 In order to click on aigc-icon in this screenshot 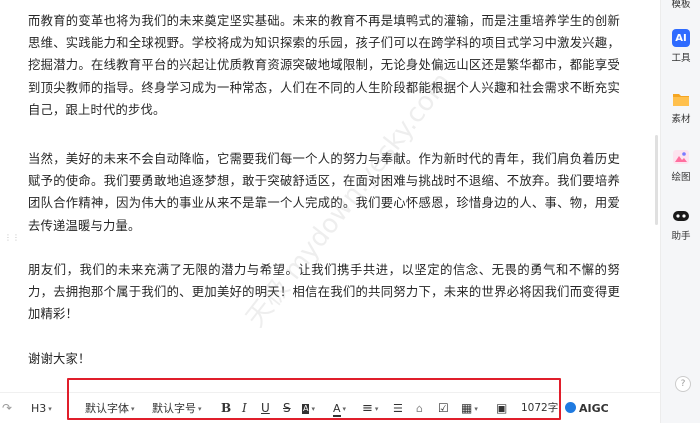, I will do `click(570, 407)`.